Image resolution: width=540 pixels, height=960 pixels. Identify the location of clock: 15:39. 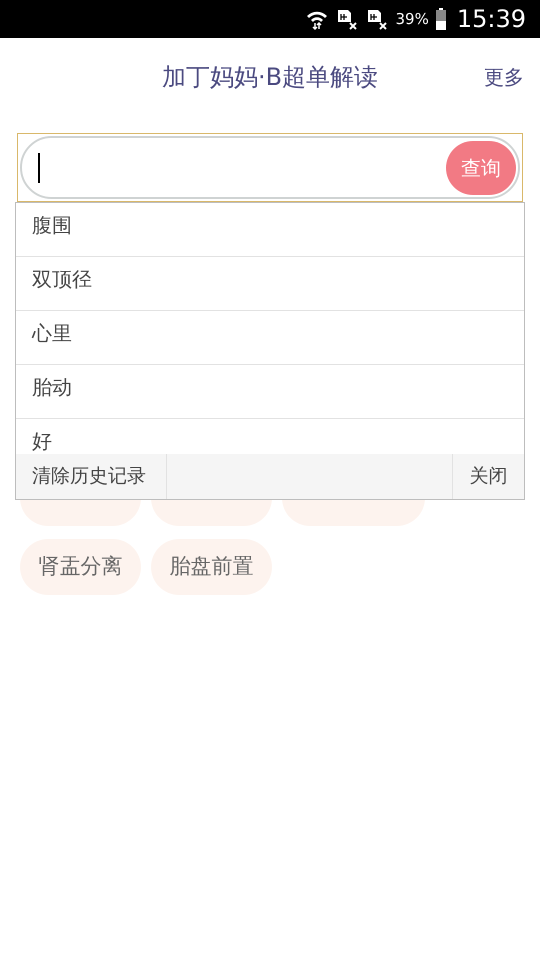
(491, 19).